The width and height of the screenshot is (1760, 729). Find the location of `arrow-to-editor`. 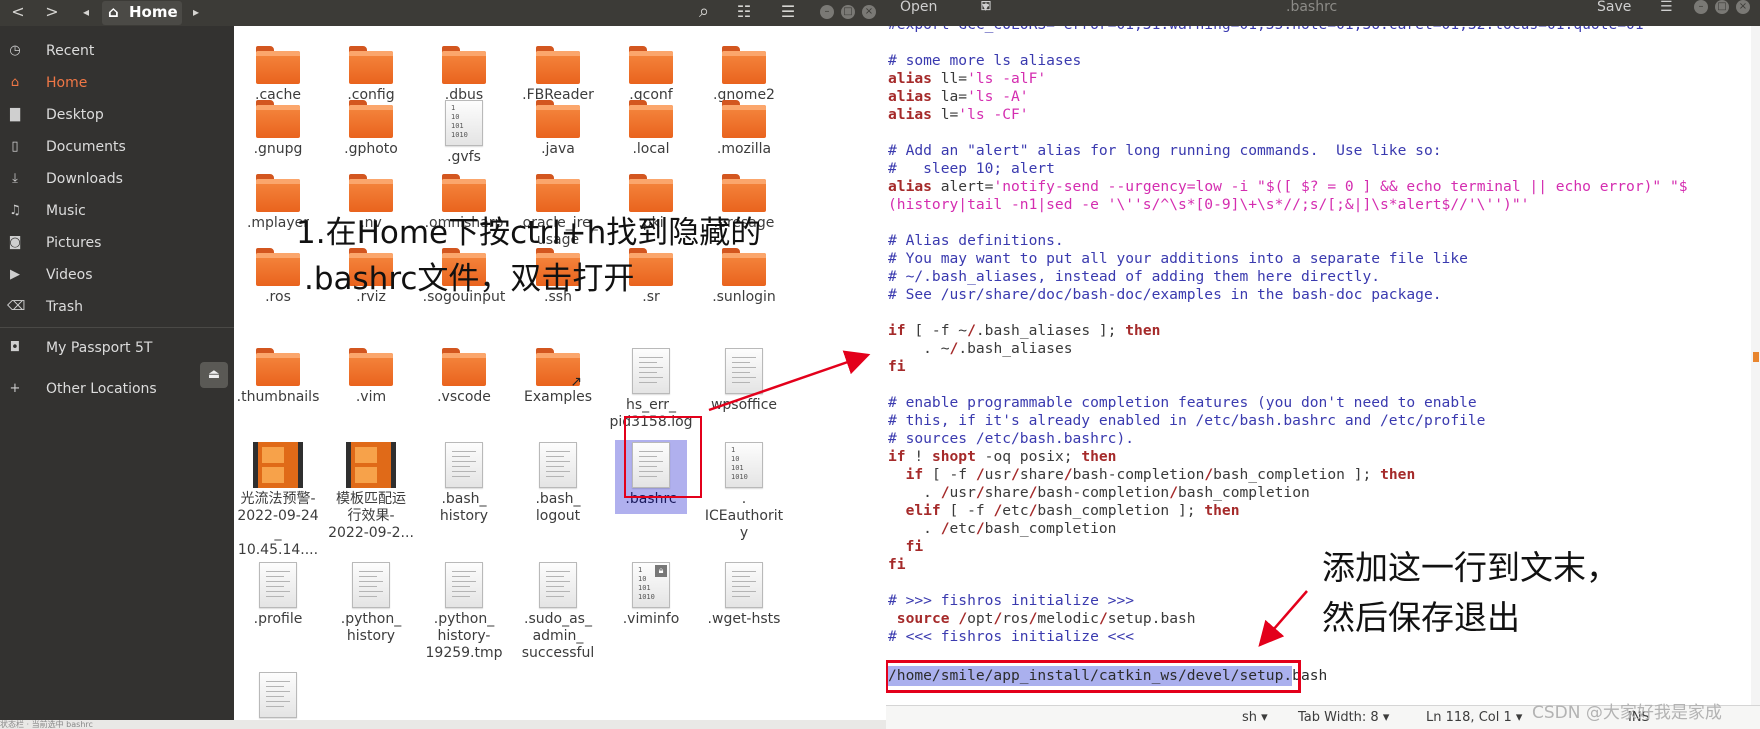

arrow-to-editor is located at coordinates (789, 381).